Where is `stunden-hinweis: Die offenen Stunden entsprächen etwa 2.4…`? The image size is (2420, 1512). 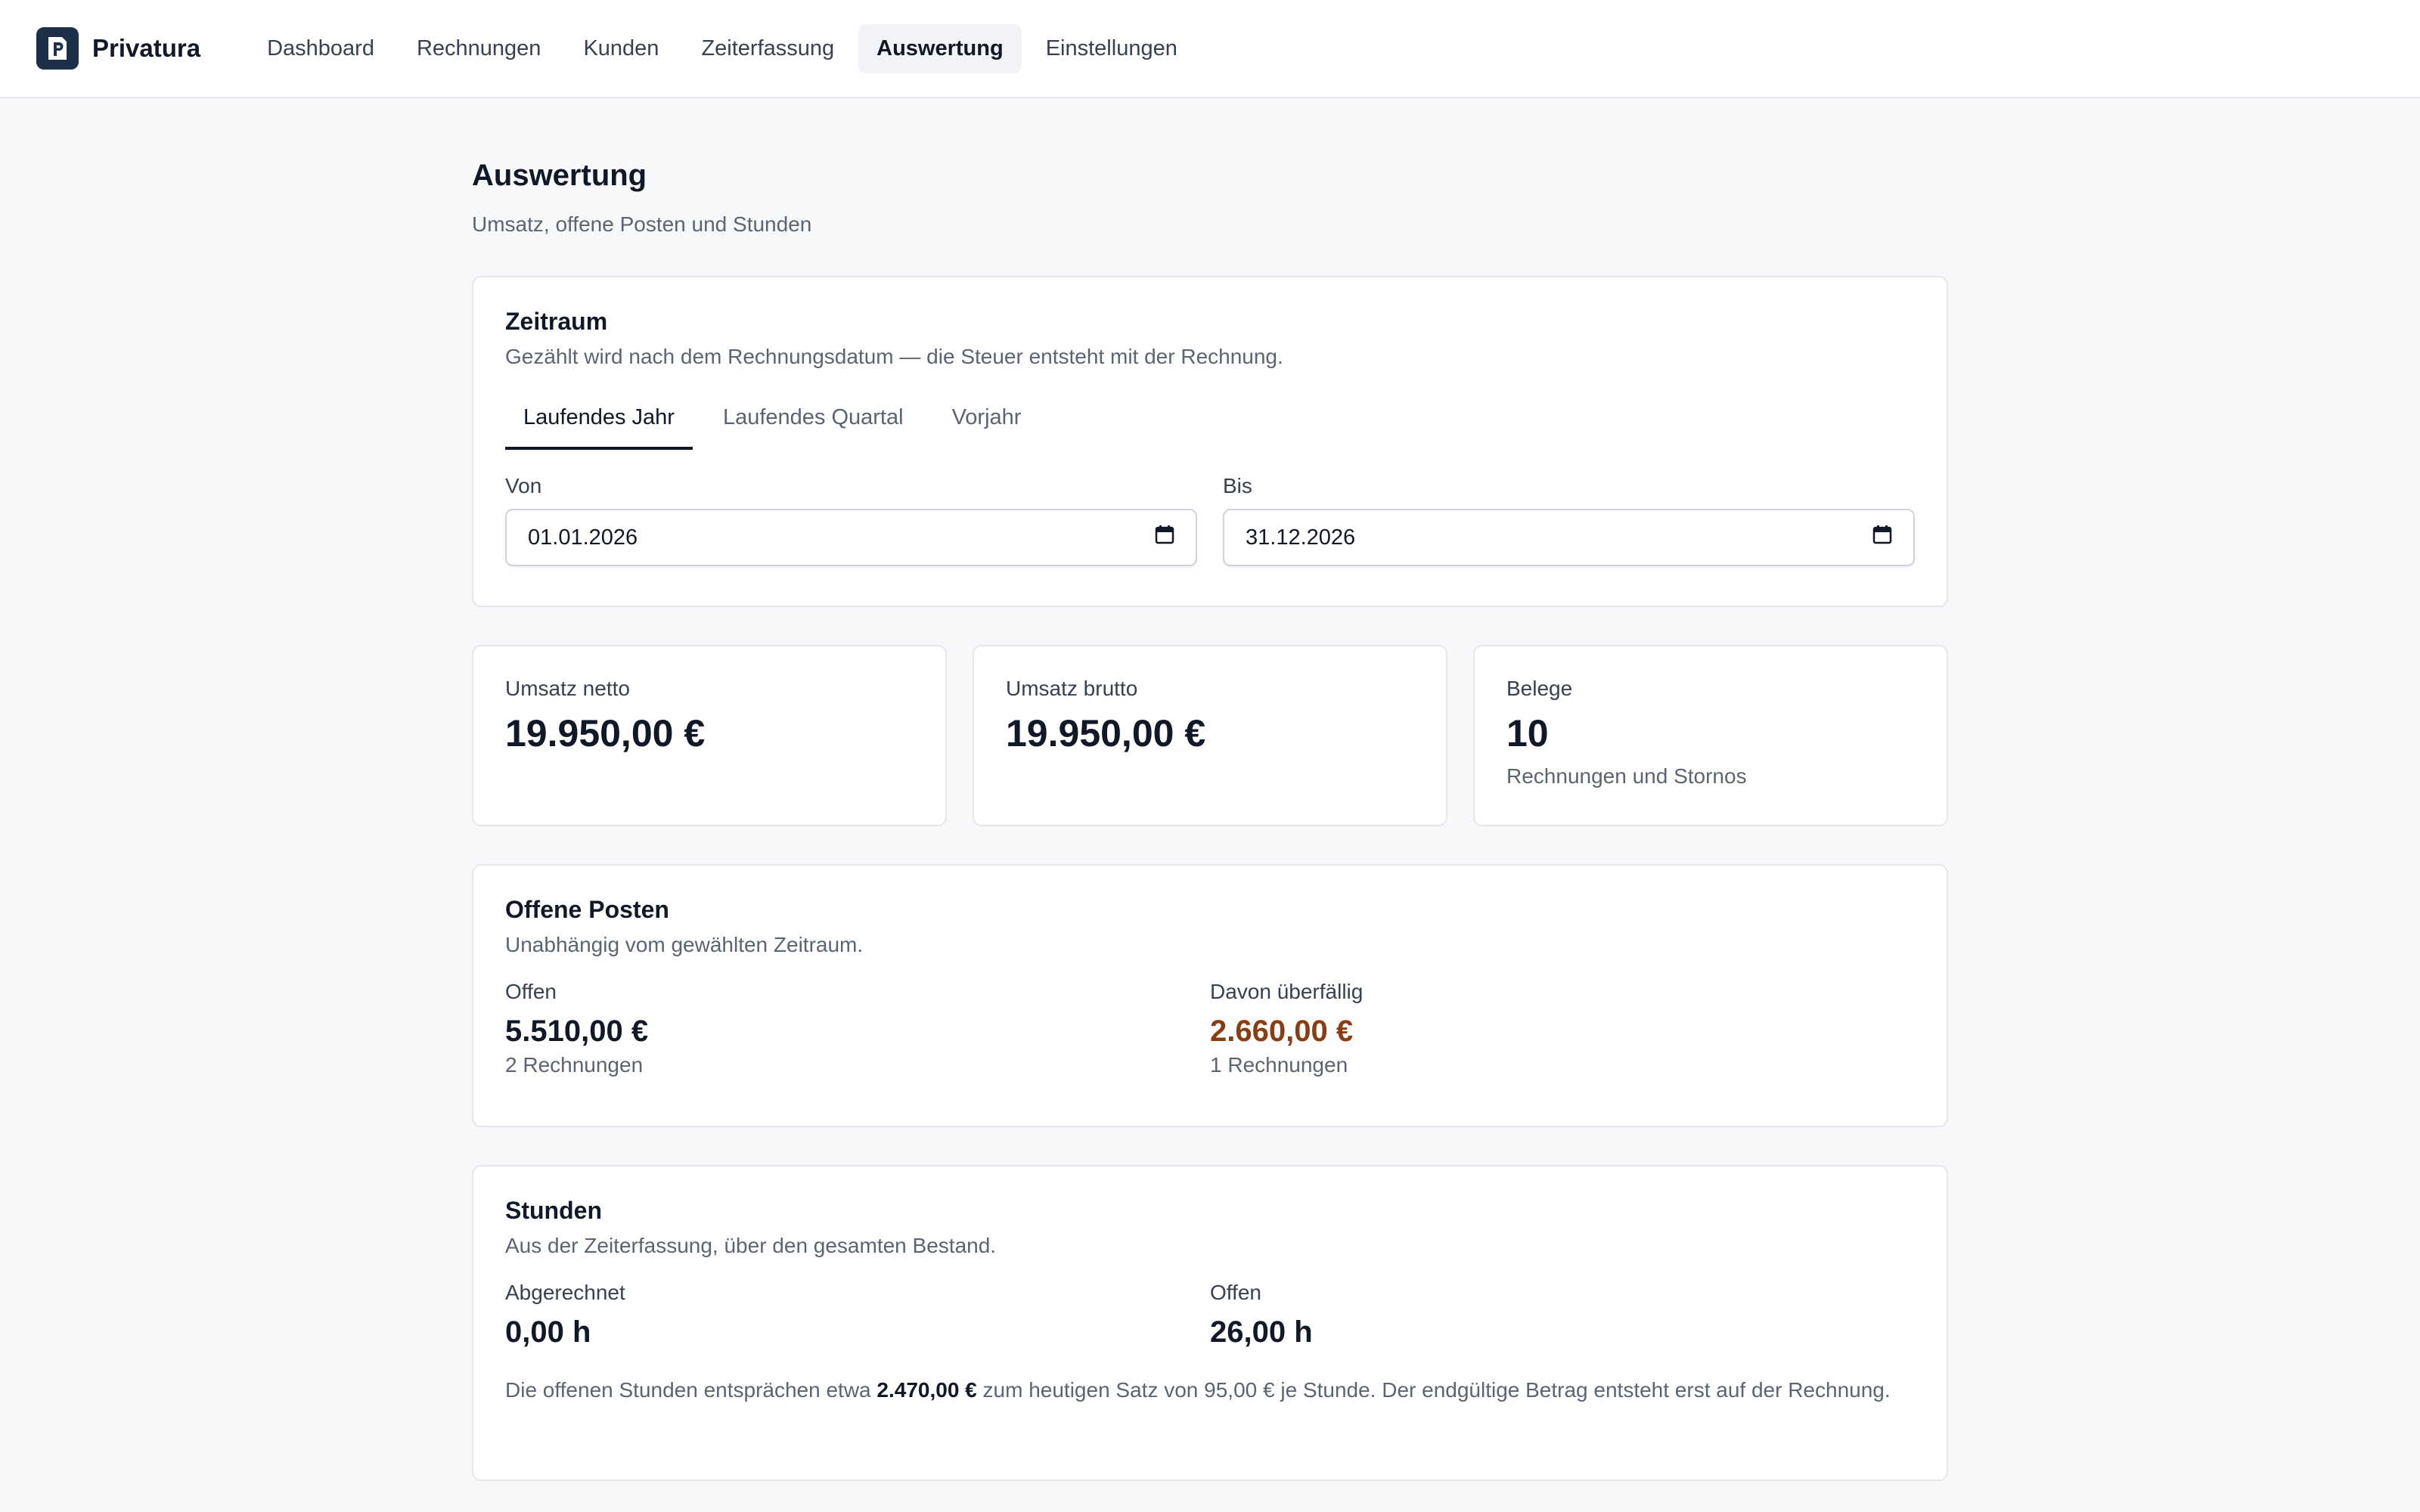
stunden-hinweis: Die offenen Stunden entsprächen etwa 2.4… is located at coordinates (1210, 1390).